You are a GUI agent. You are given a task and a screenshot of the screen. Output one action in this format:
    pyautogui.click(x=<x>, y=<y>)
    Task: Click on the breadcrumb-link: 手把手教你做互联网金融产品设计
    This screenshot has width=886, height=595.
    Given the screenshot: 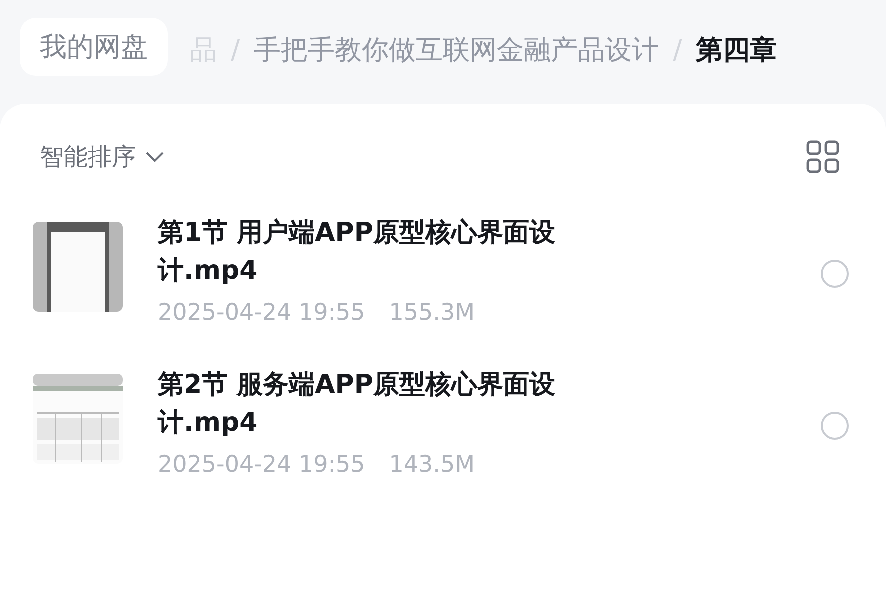 What is the action you would take?
    pyautogui.click(x=457, y=50)
    